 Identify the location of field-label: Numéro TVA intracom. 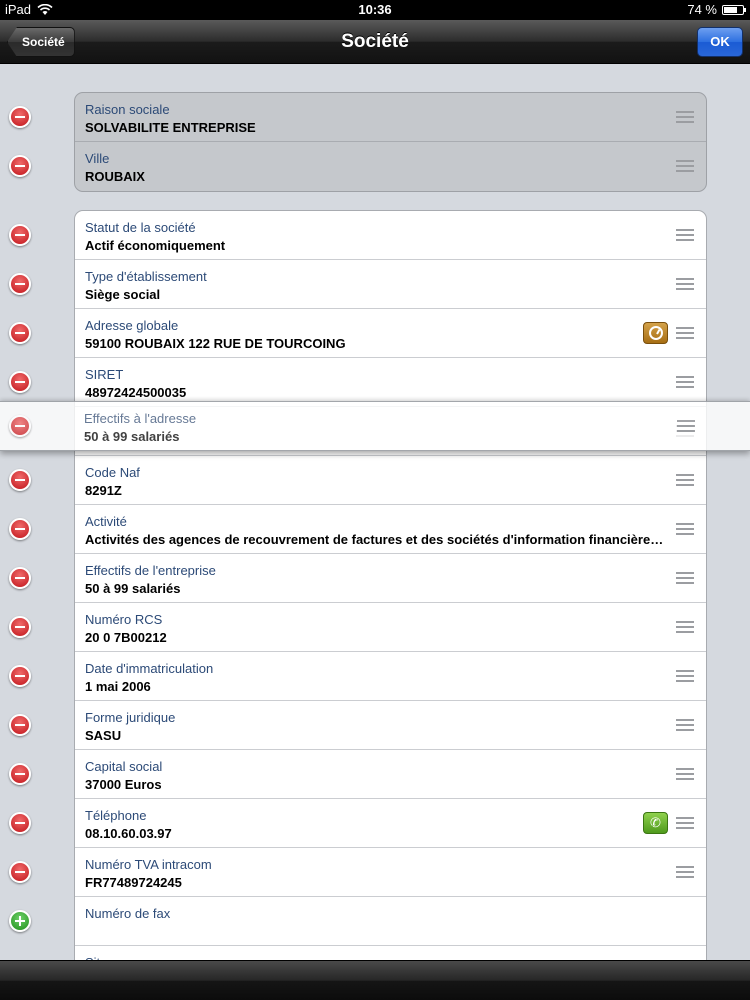
(148, 864).